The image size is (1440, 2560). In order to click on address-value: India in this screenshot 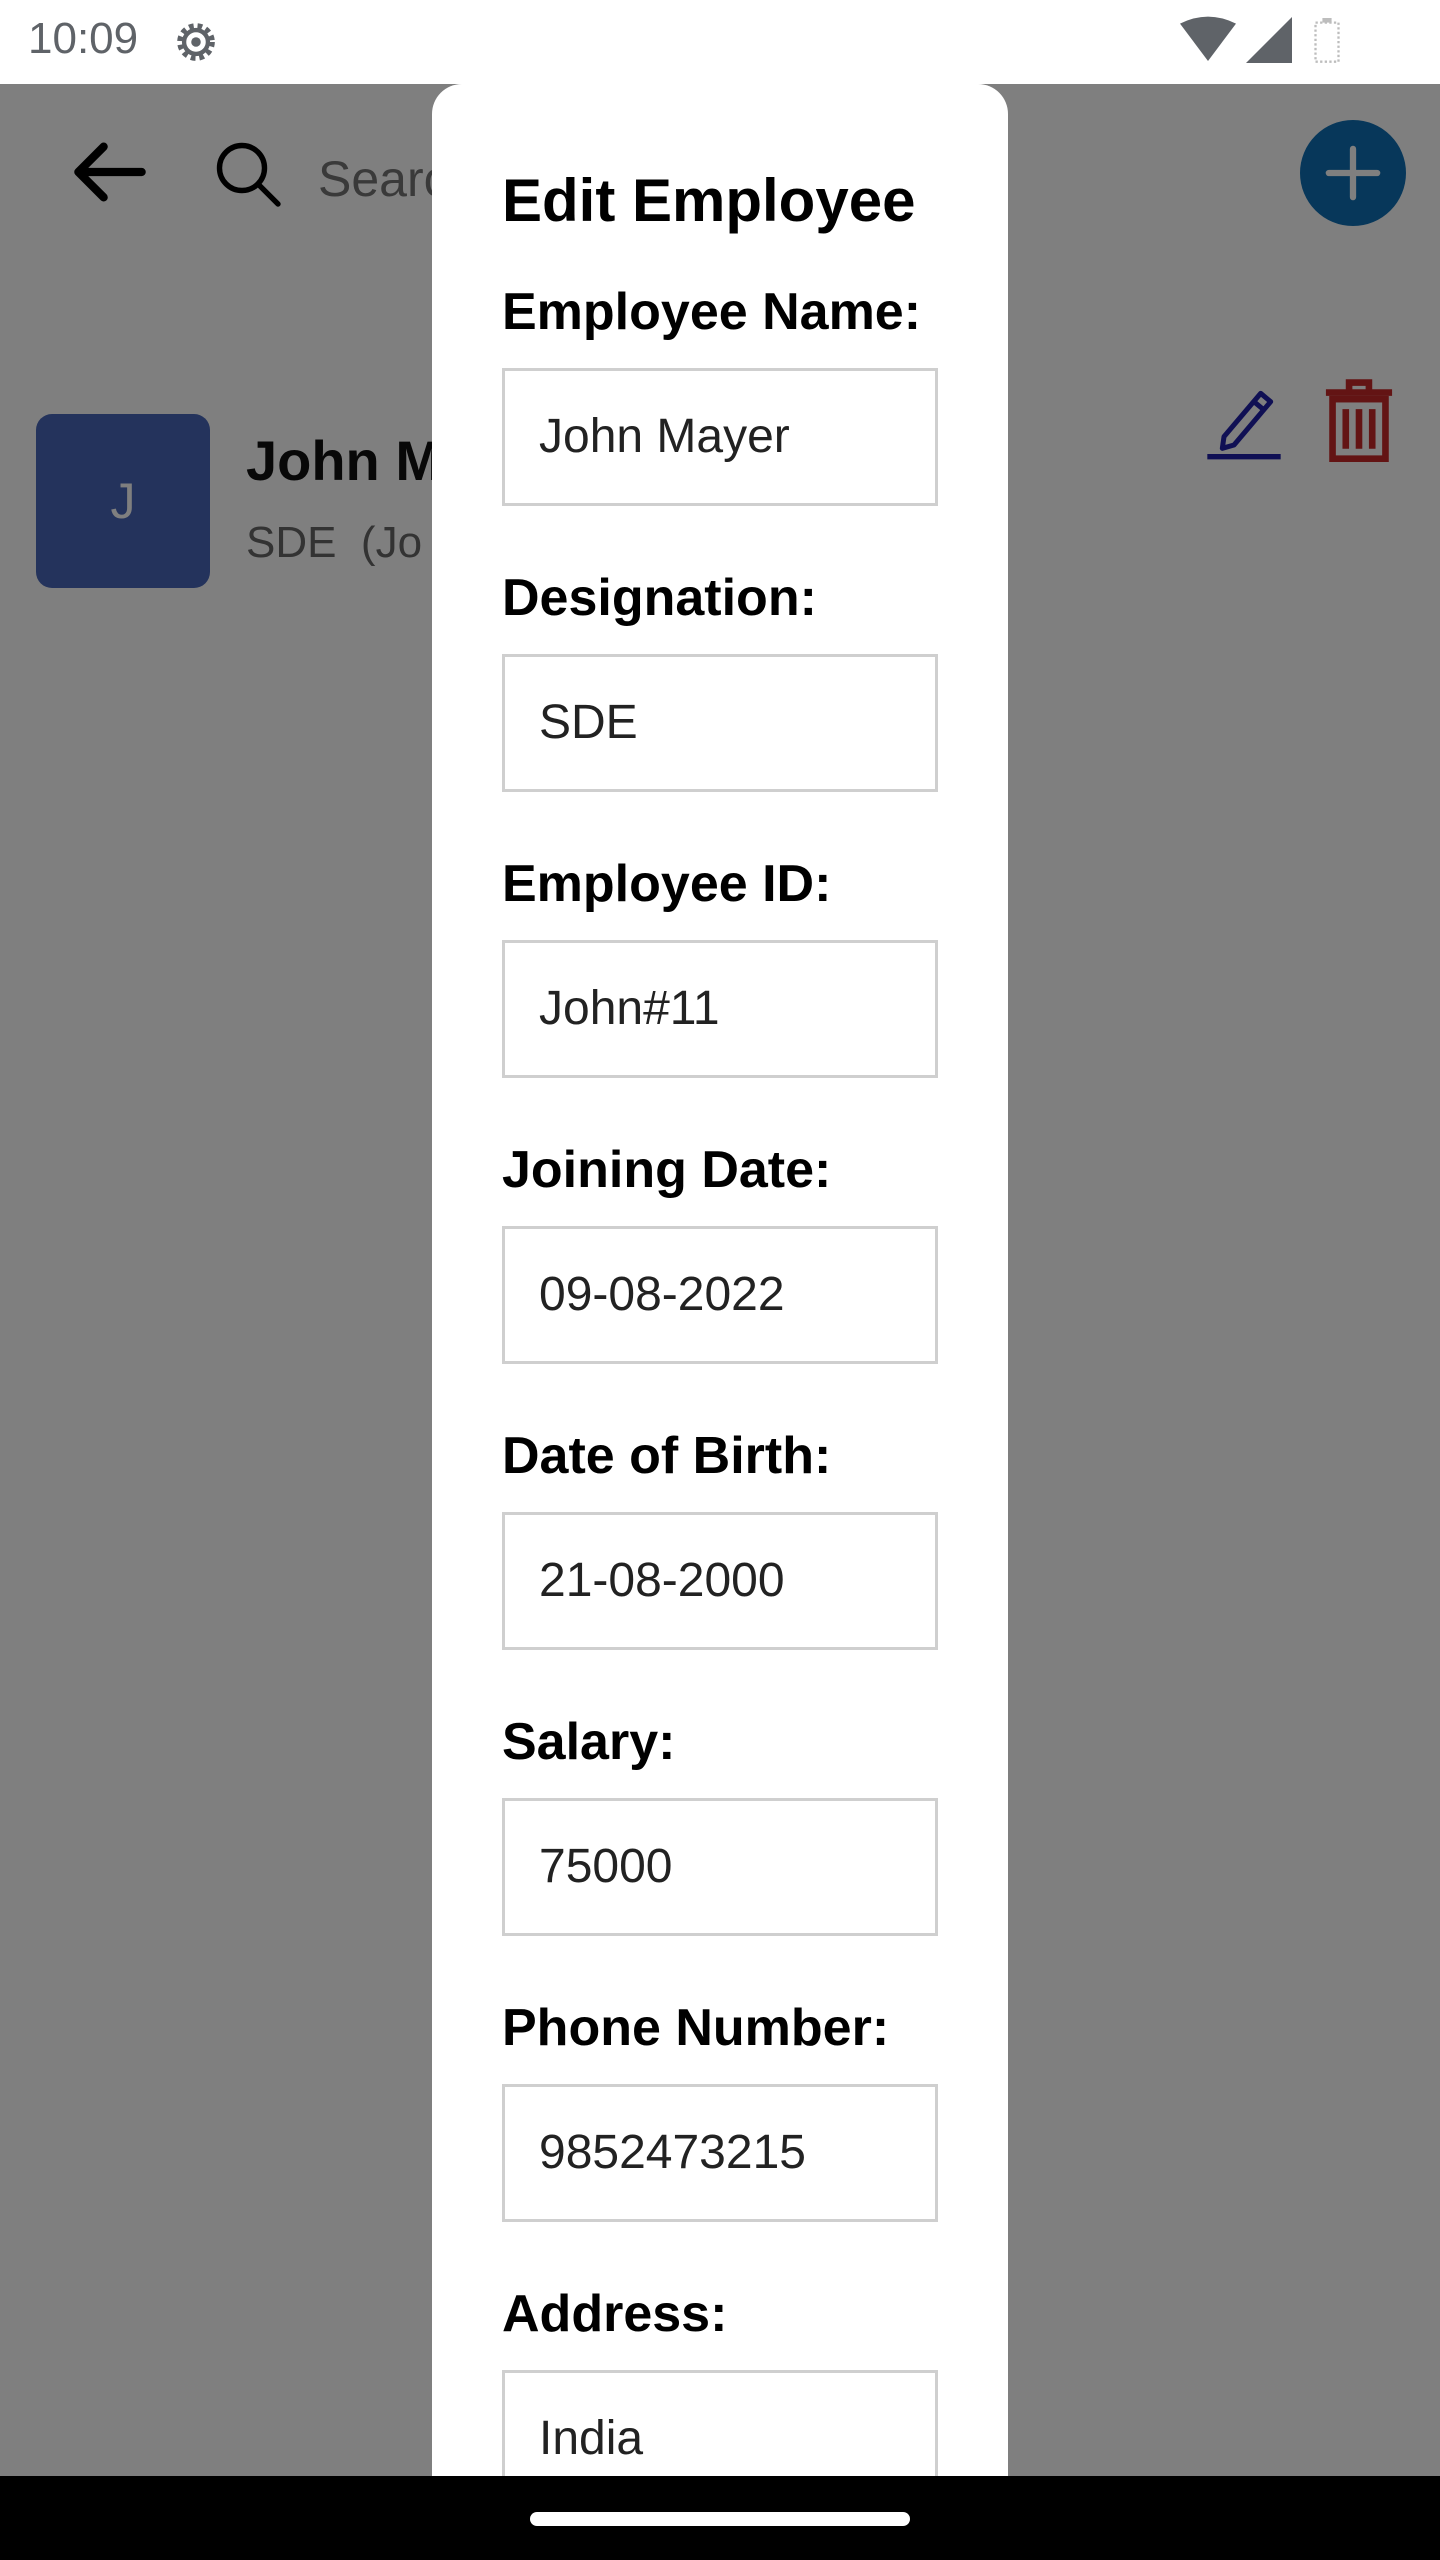, I will do `click(591, 2438)`.